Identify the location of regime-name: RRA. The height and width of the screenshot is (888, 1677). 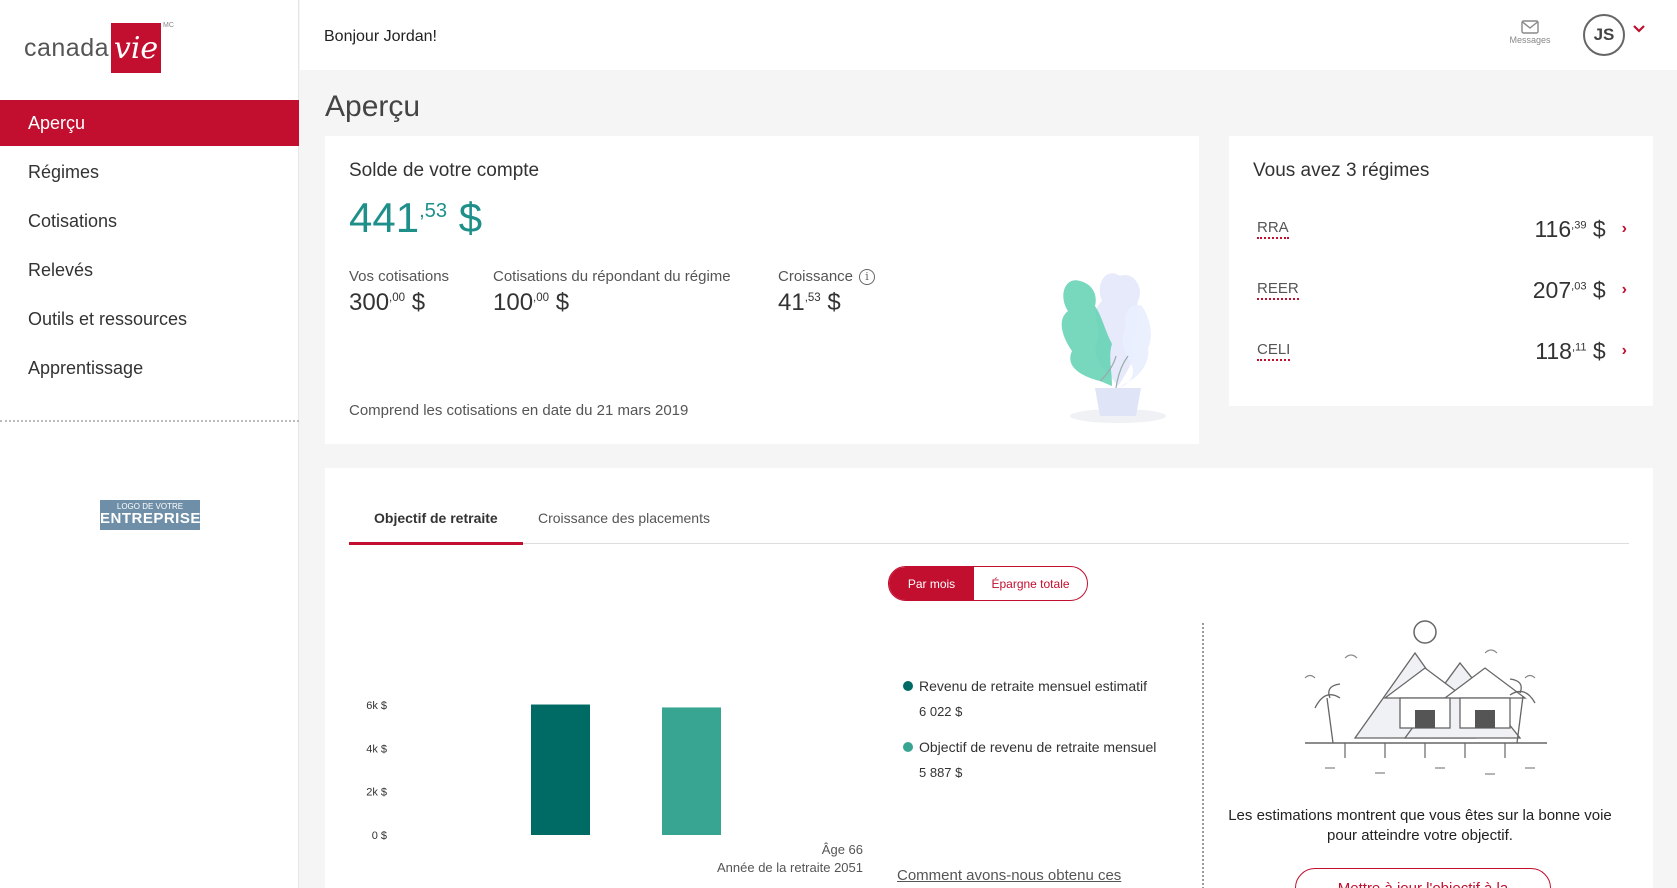
(1273, 229).